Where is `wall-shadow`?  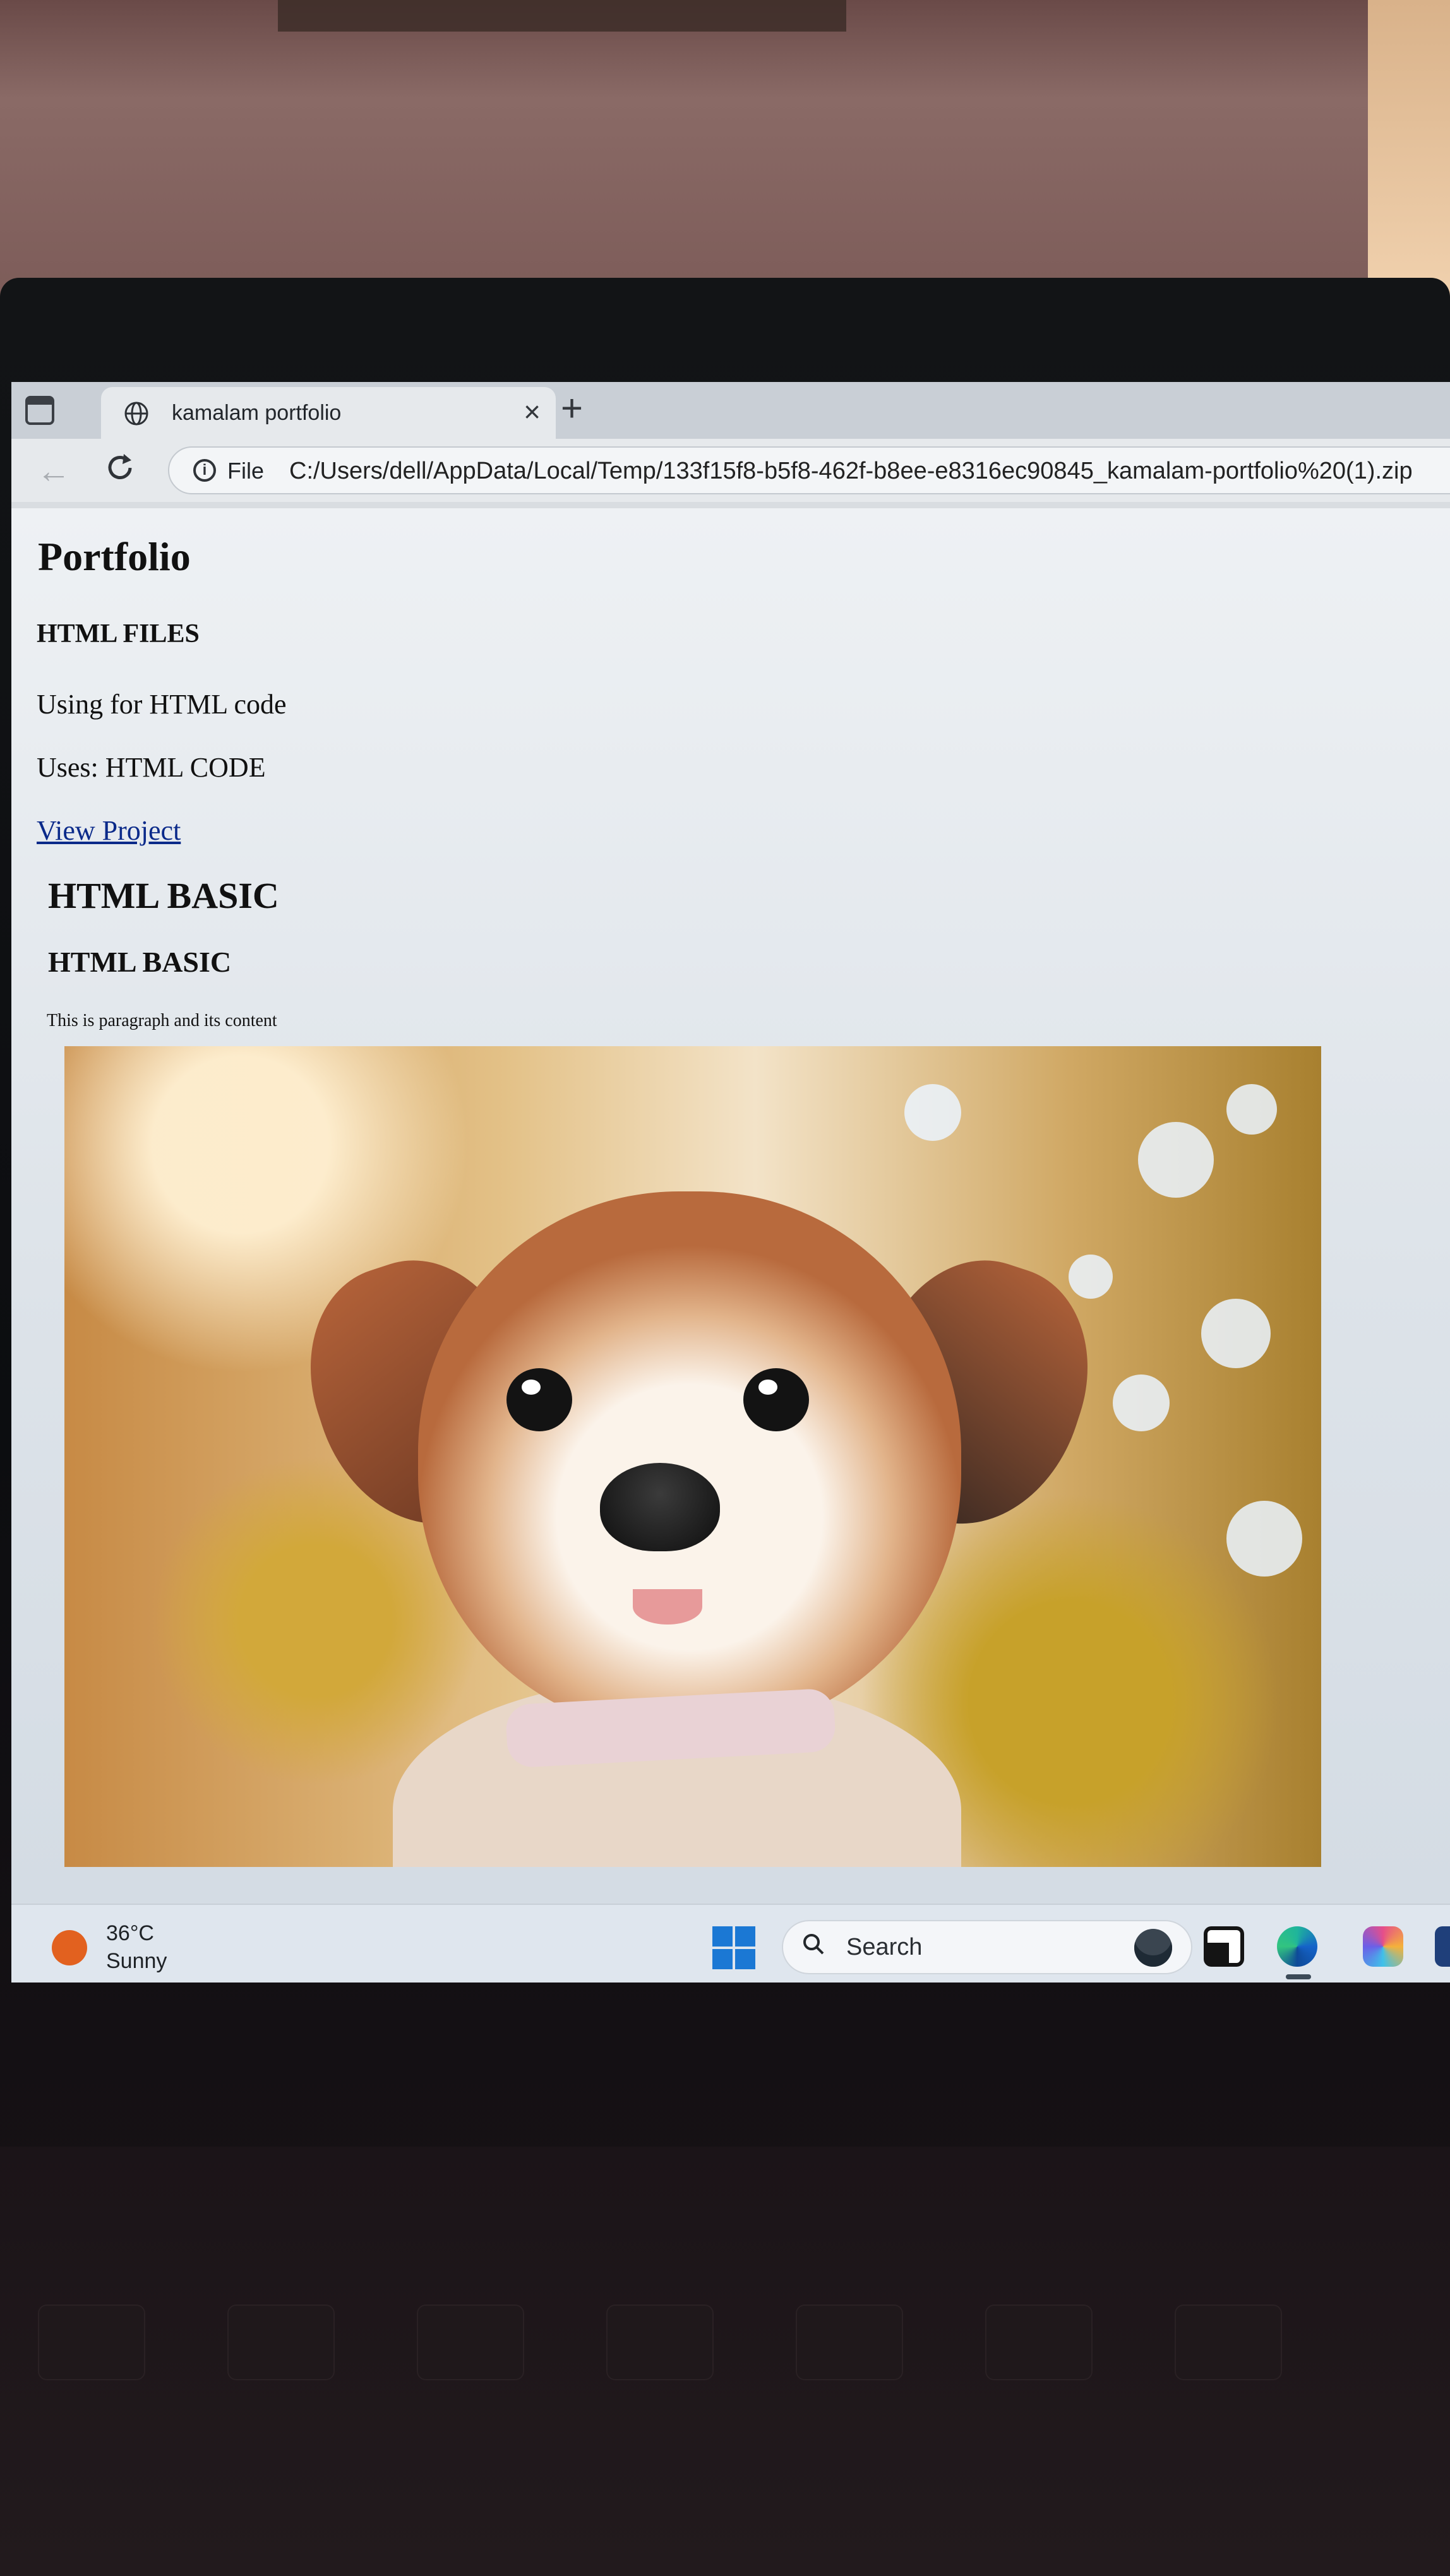
wall-shadow is located at coordinates (562, 16).